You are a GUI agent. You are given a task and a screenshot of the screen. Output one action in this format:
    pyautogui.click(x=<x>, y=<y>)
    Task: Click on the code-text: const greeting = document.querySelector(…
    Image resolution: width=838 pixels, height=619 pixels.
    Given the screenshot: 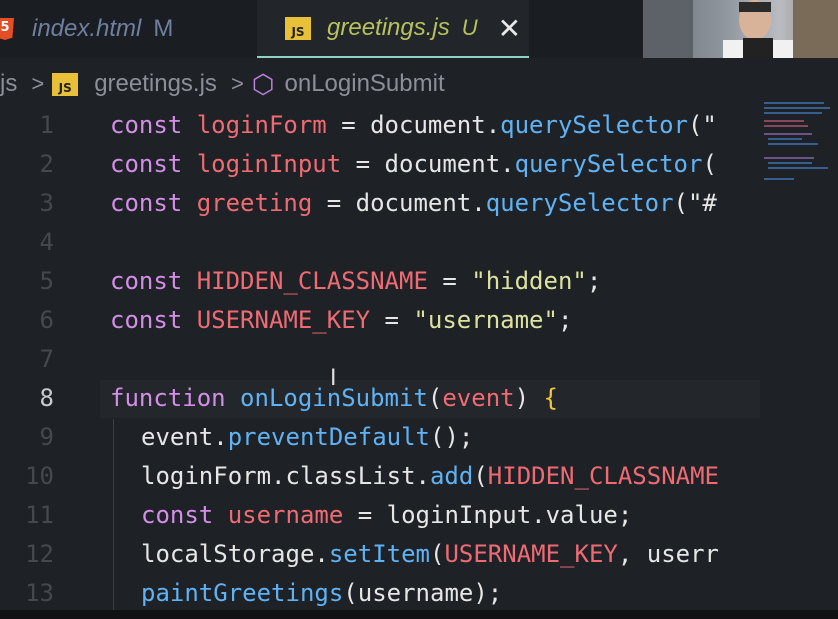 What is the action you would take?
    pyautogui.click(x=413, y=203)
    